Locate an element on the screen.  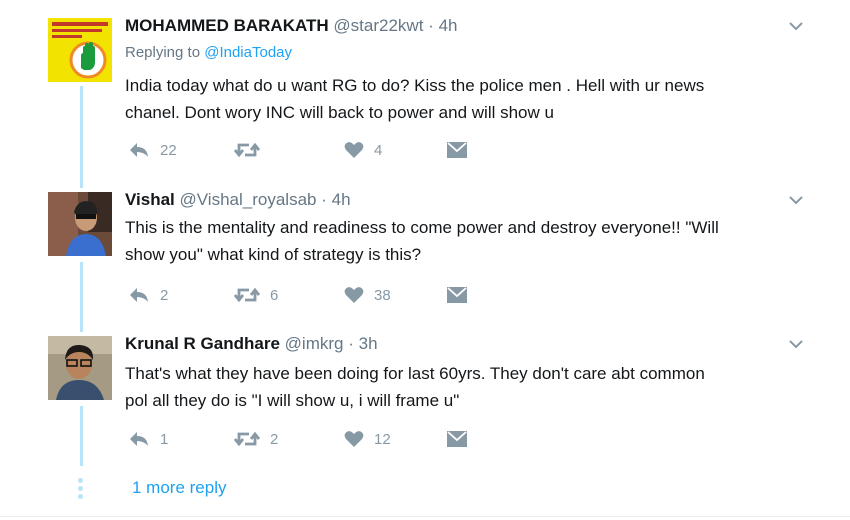
divider is located at coordinates (425, 516).